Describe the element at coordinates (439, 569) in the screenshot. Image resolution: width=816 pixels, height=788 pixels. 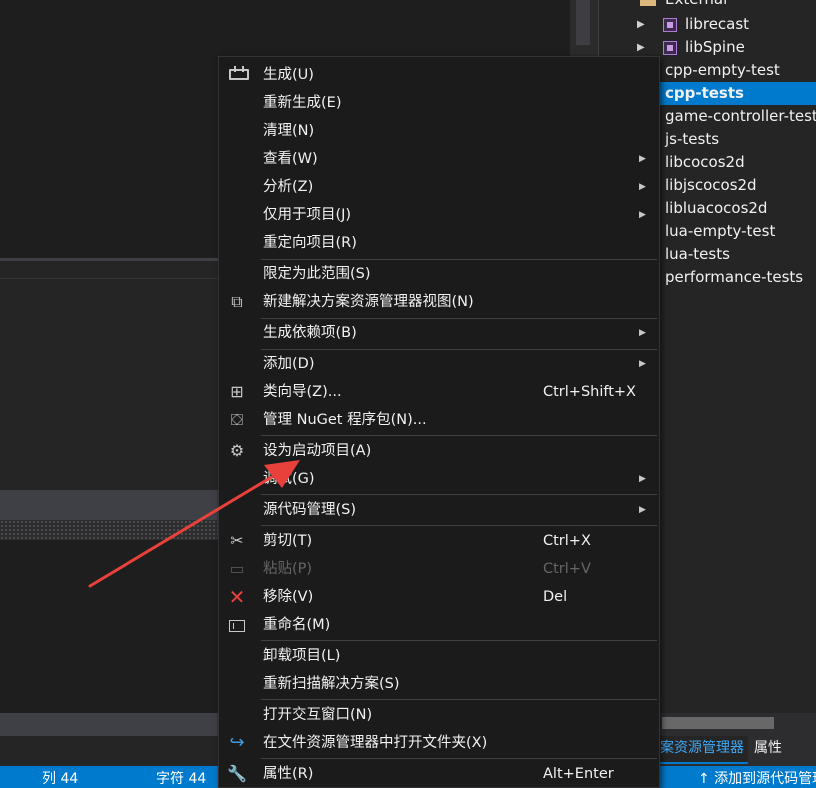
I see `menu-item-paste: ▭ 粘贴(P) Ctrl+V` at that location.